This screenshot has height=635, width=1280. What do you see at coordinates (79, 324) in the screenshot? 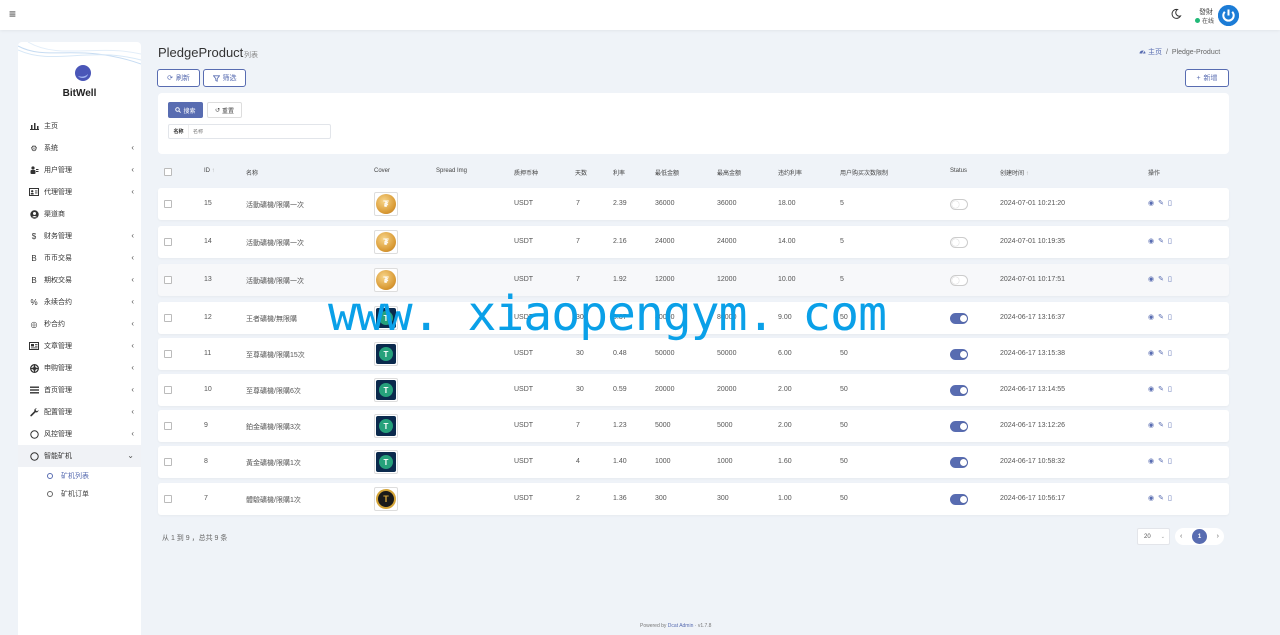
I see `sidebar-item-second-contract: ◎ 秒合约 ‹` at bounding box center [79, 324].